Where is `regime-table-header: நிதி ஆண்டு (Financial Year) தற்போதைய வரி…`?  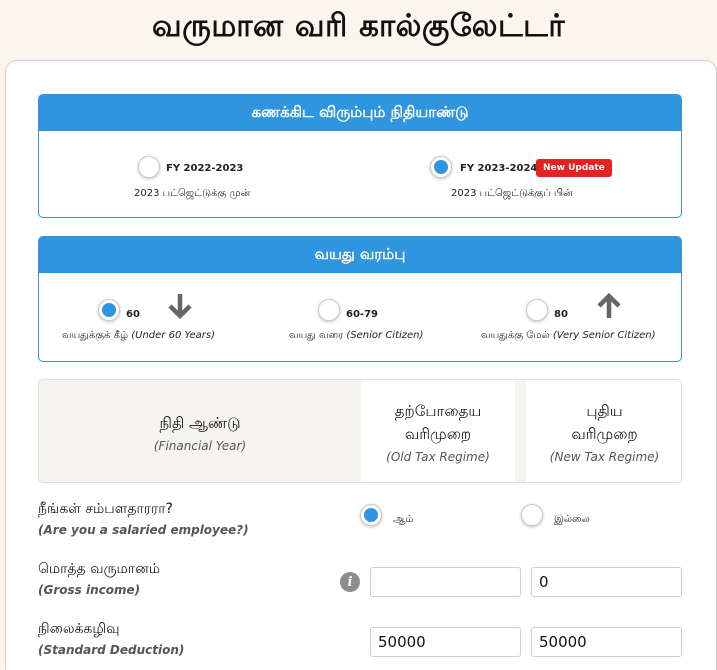
regime-table-header: நிதி ஆண்டு (Financial Year) தற்போதைய வரி… is located at coordinates (360, 431).